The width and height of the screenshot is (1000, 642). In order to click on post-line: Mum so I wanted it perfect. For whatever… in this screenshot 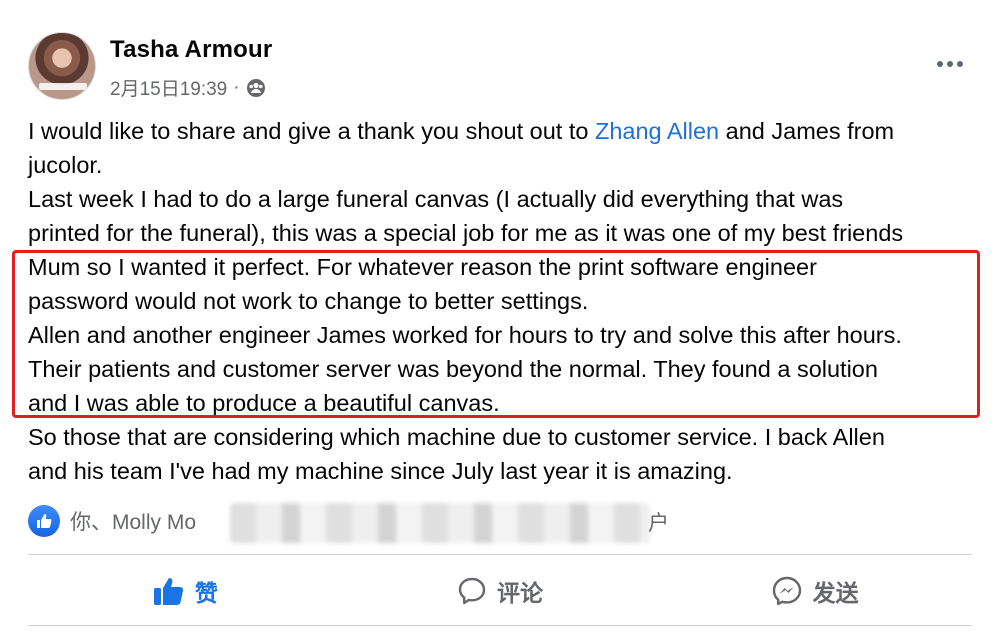, I will do `click(422, 267)`.